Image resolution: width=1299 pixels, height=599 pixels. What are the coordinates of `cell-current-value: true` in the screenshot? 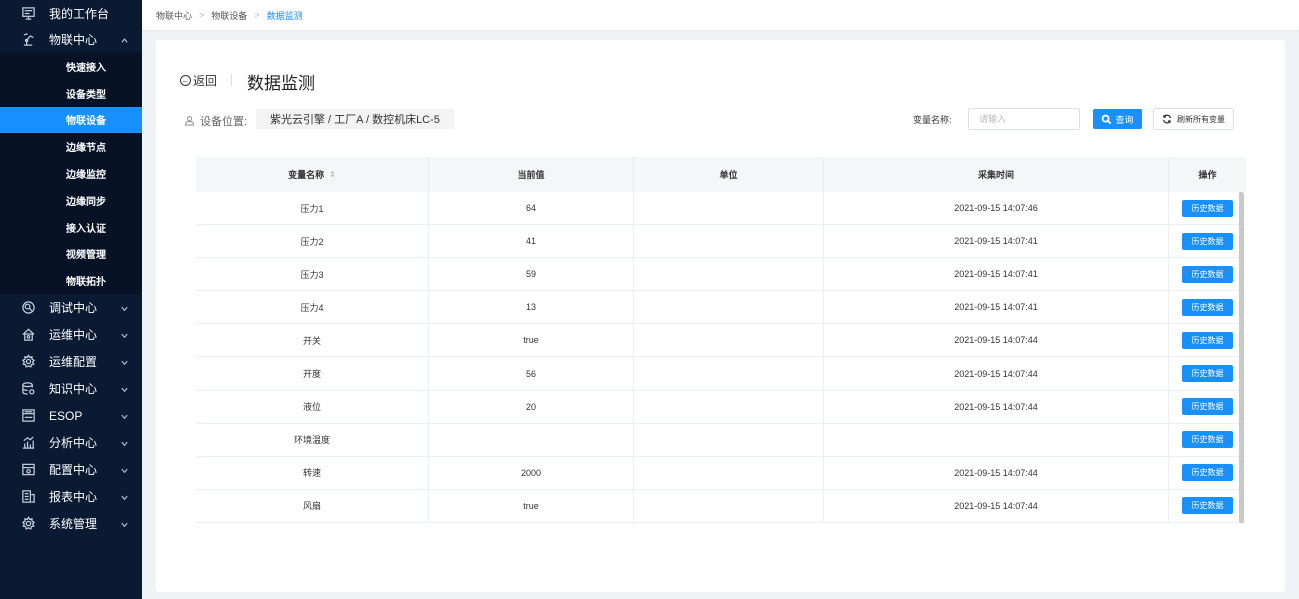 It's located at (531, 340).